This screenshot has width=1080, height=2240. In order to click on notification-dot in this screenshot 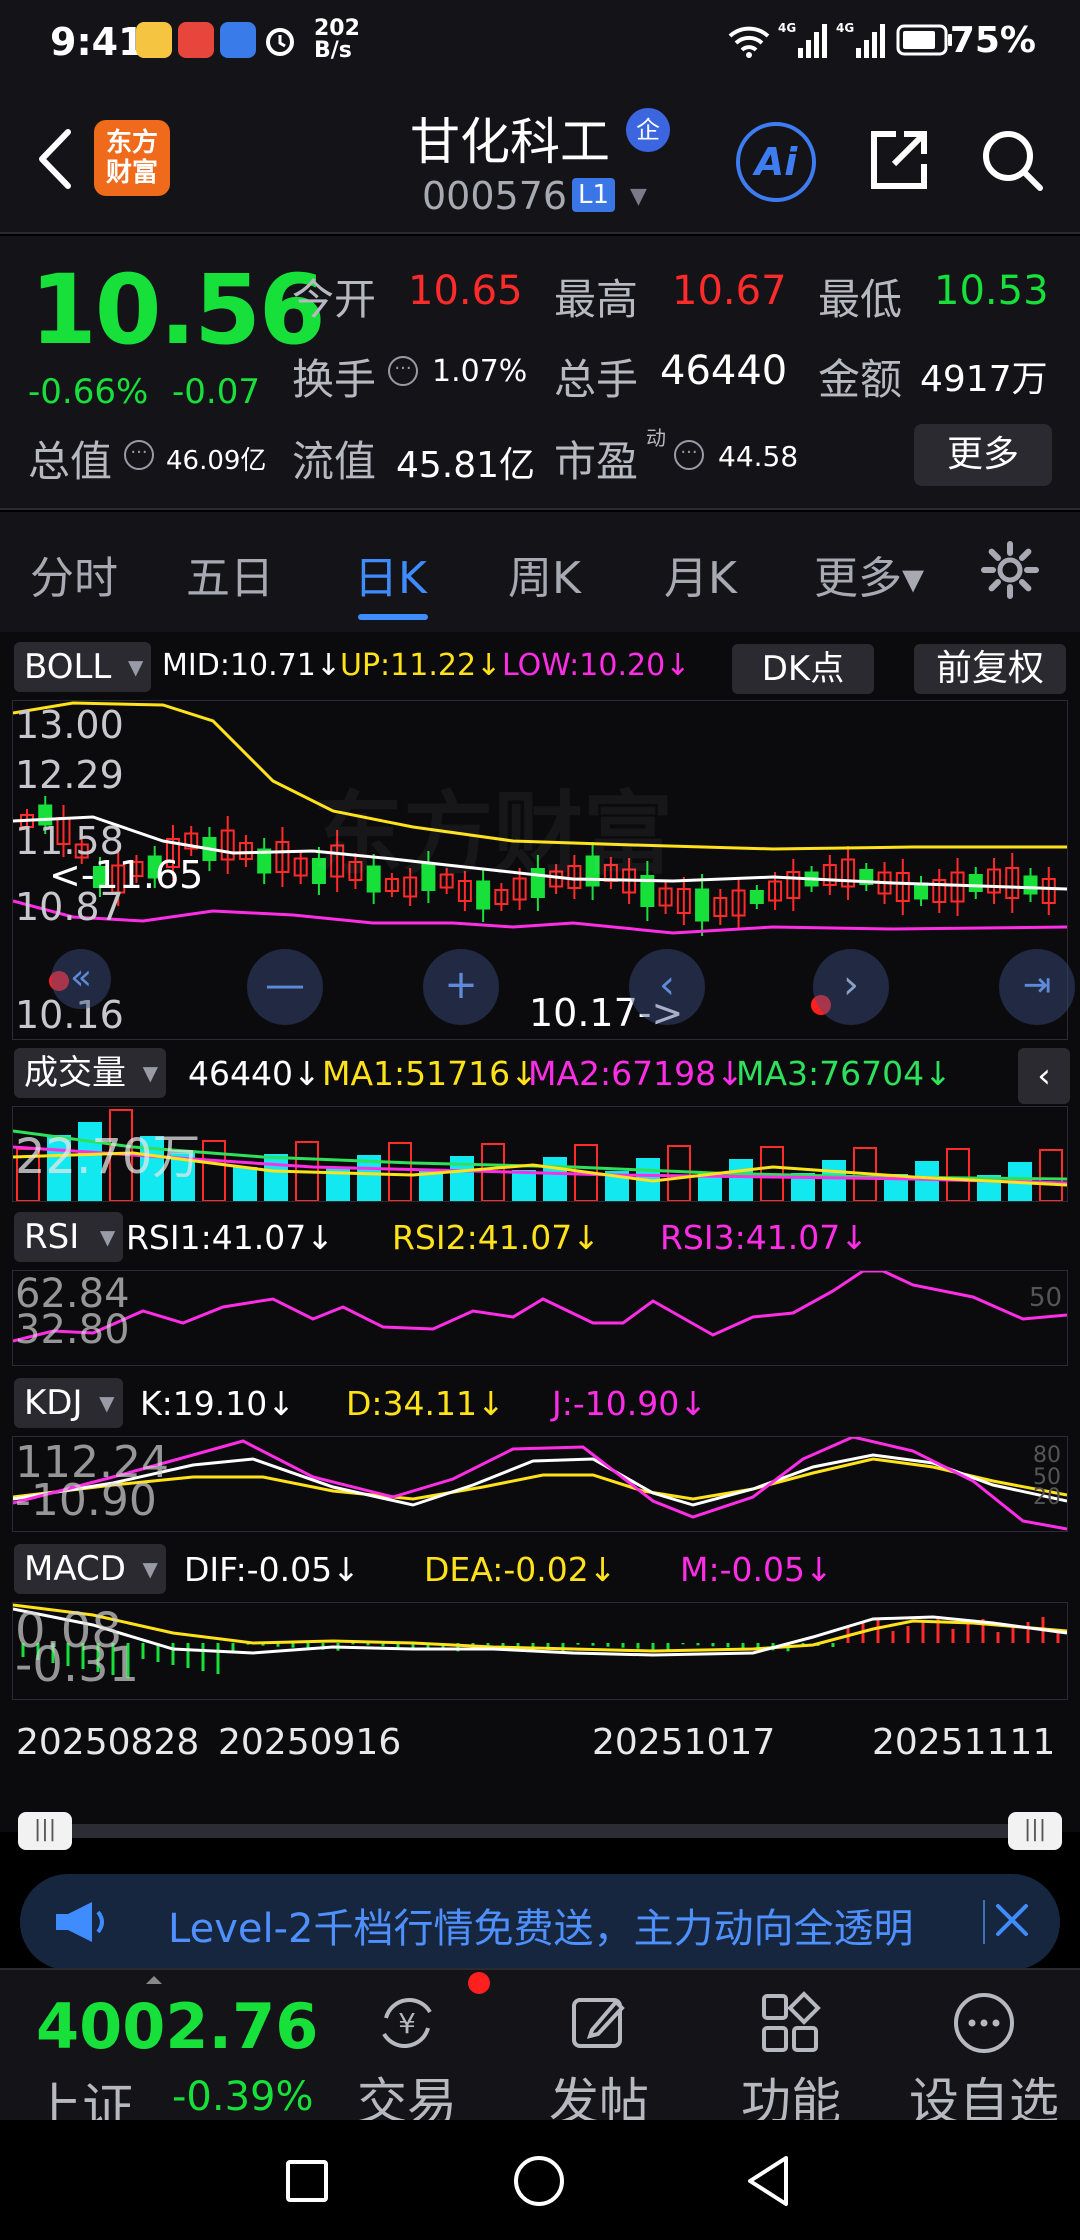, I will do `click(479, 1983)`.